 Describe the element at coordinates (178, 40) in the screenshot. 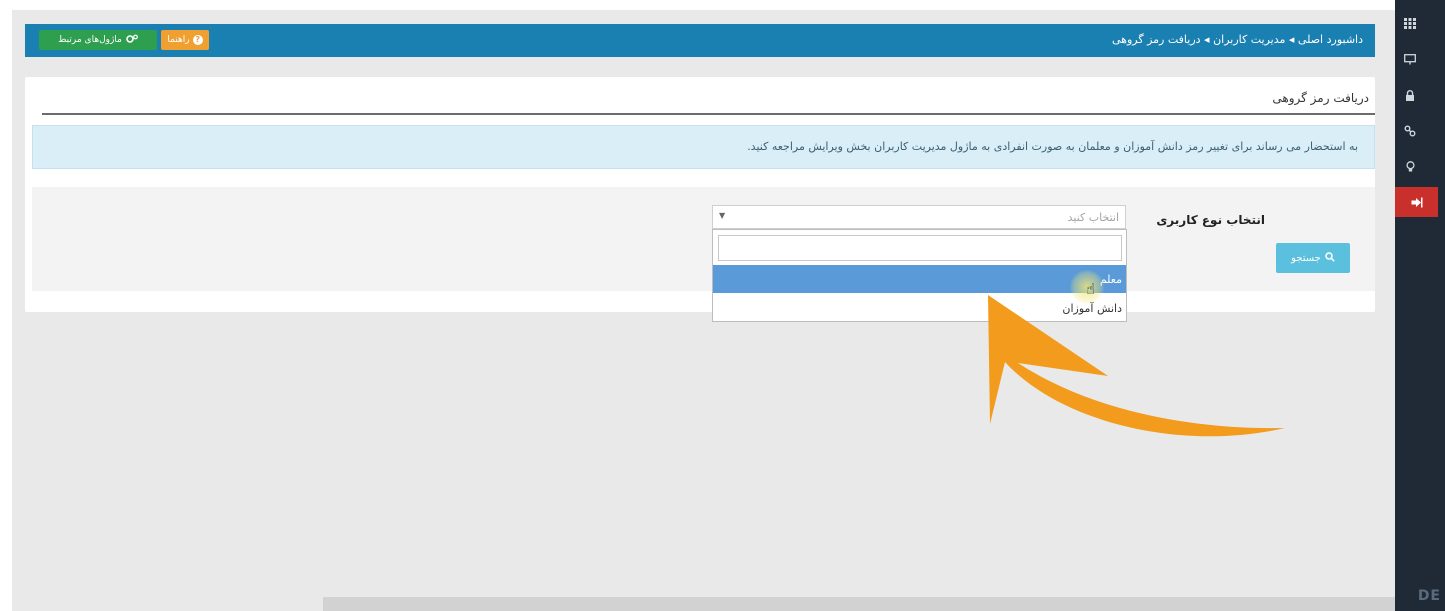

I see `help-button-label: راهنما` at that location.